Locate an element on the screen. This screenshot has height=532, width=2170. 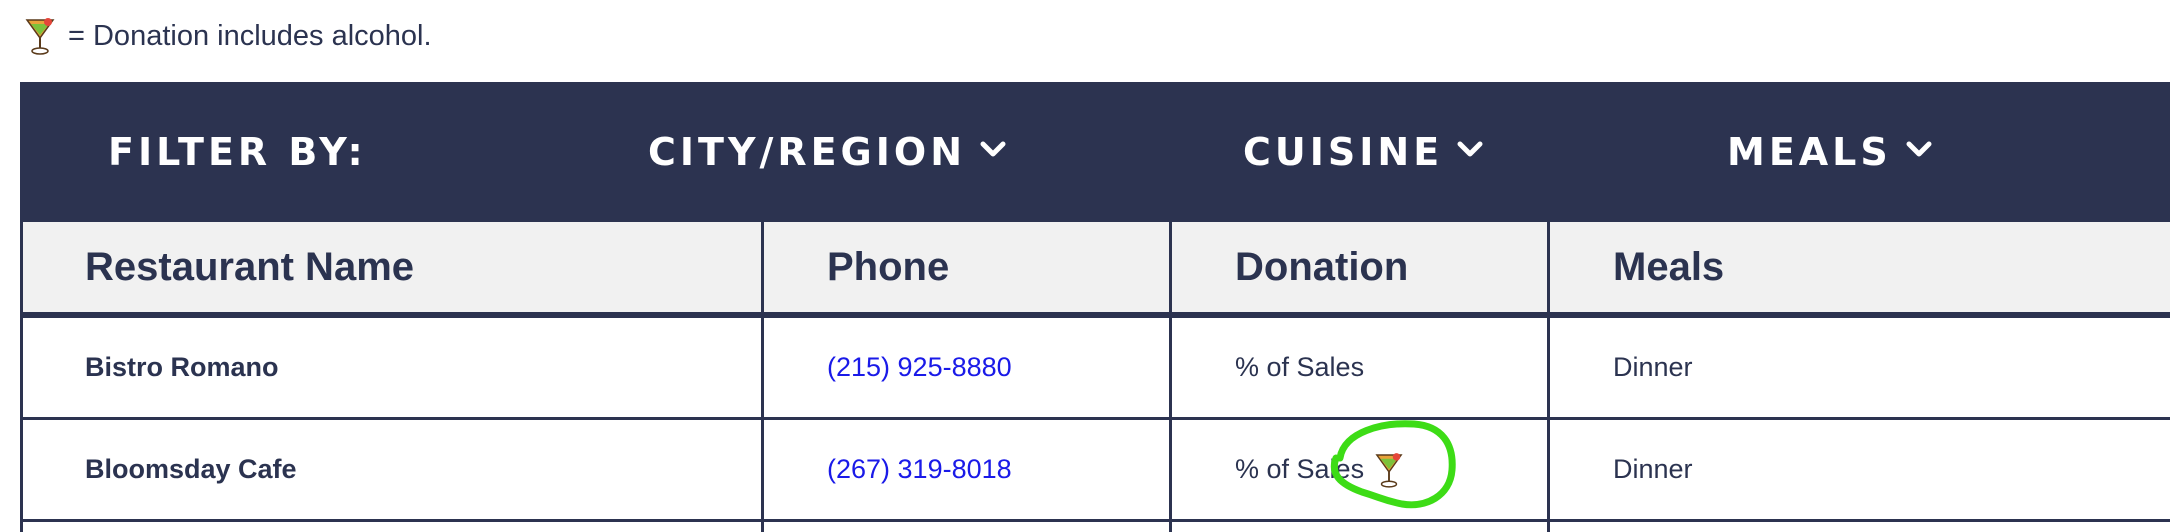
city-region-filter: CITY/REGION is located at coordinates (827, 152).